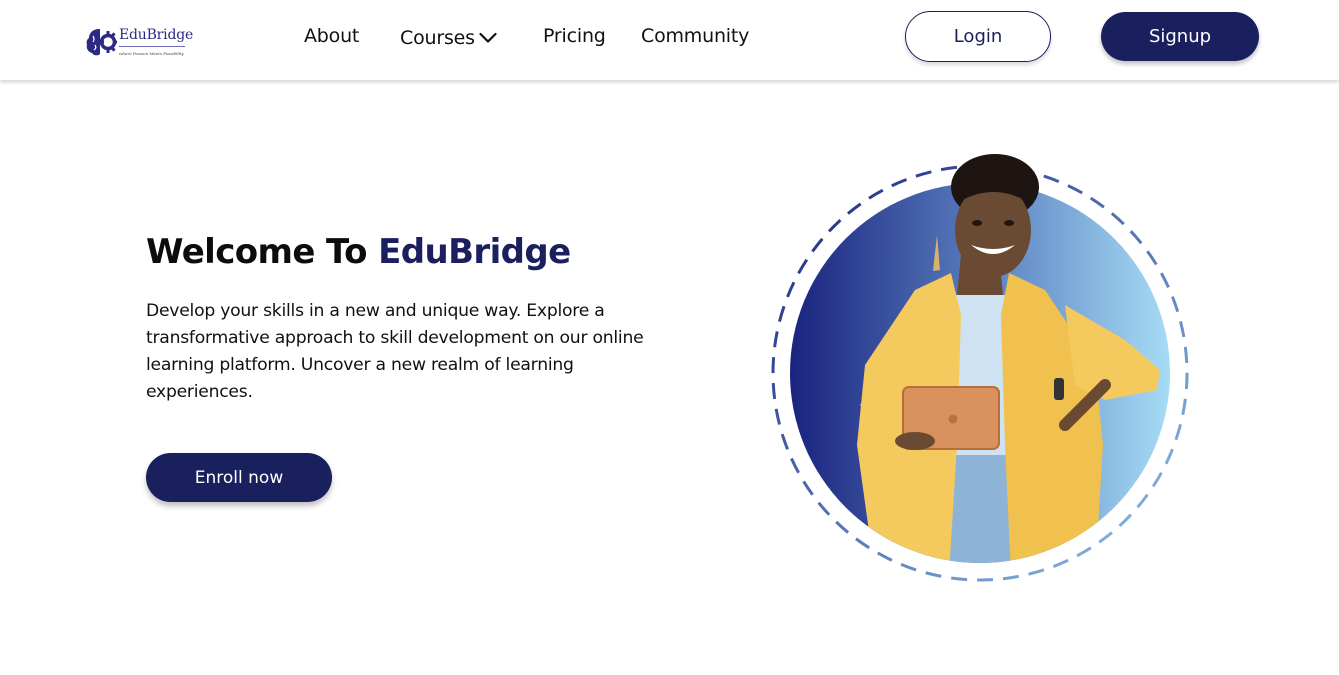 This screenshot has height=675, width=1339. What do you see at coordinates (1180, 36) in the screenshot?
I see `signup-button: Signup` at bounding box center [1180, 36].